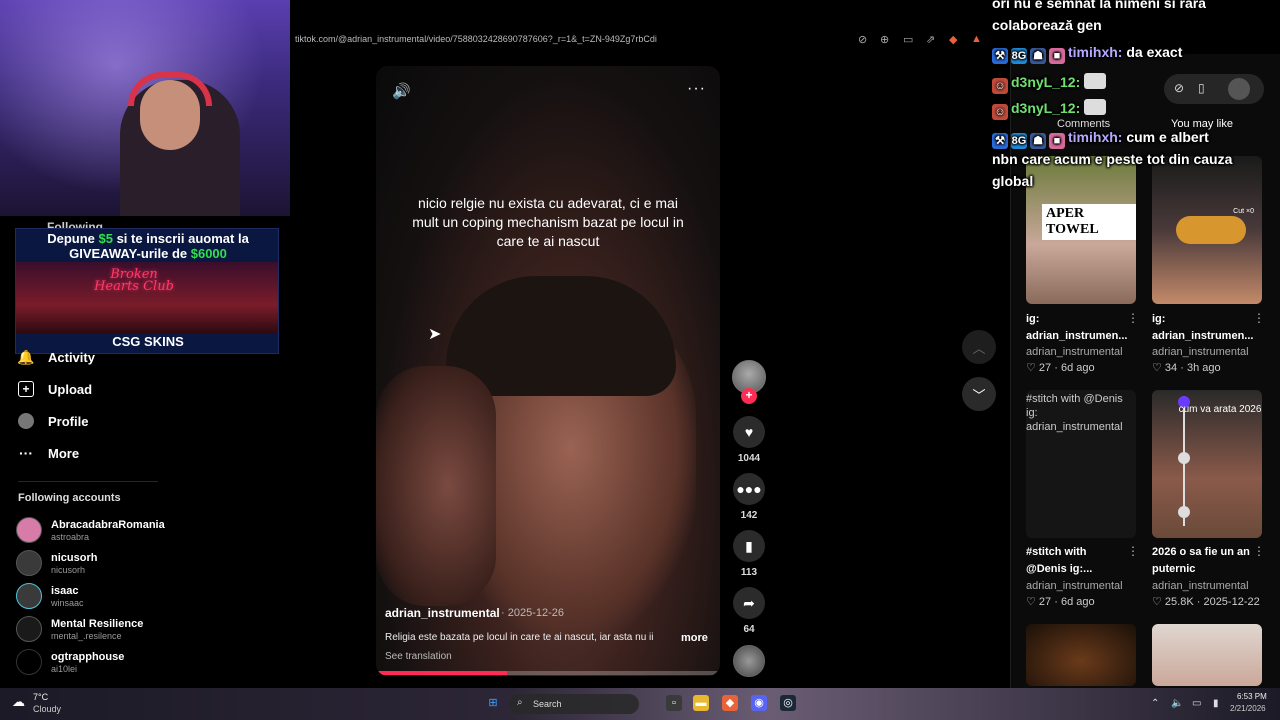 This screenshot has width=1280, height=720. Describe the element at coordinates (759, 703) in the screenshot. I see `discord-icon: ◉` at that location.